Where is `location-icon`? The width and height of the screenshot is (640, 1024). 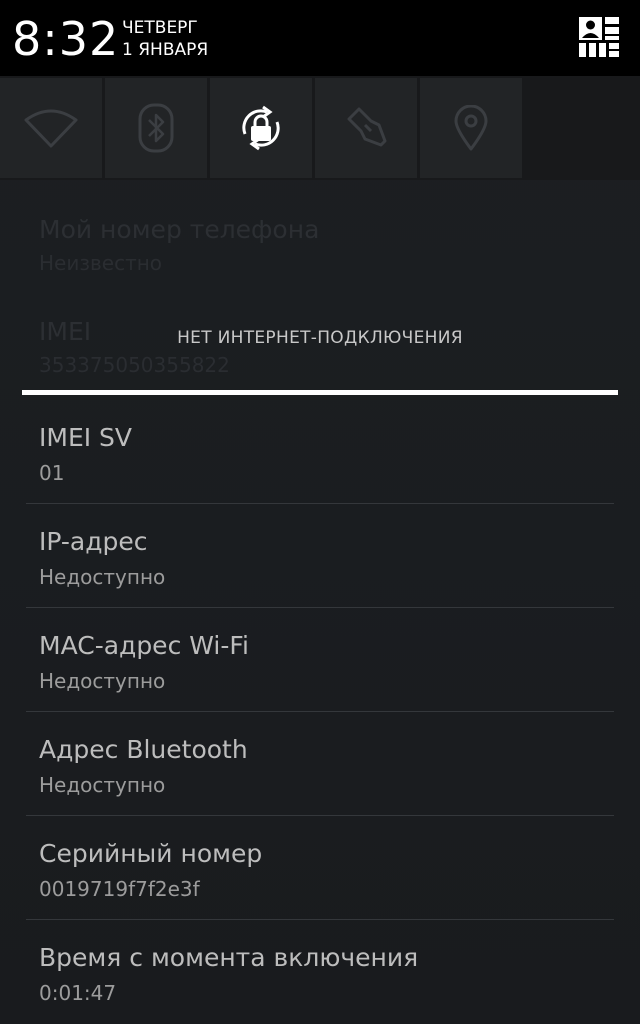
location-icon is located at coordinates (471, 128).